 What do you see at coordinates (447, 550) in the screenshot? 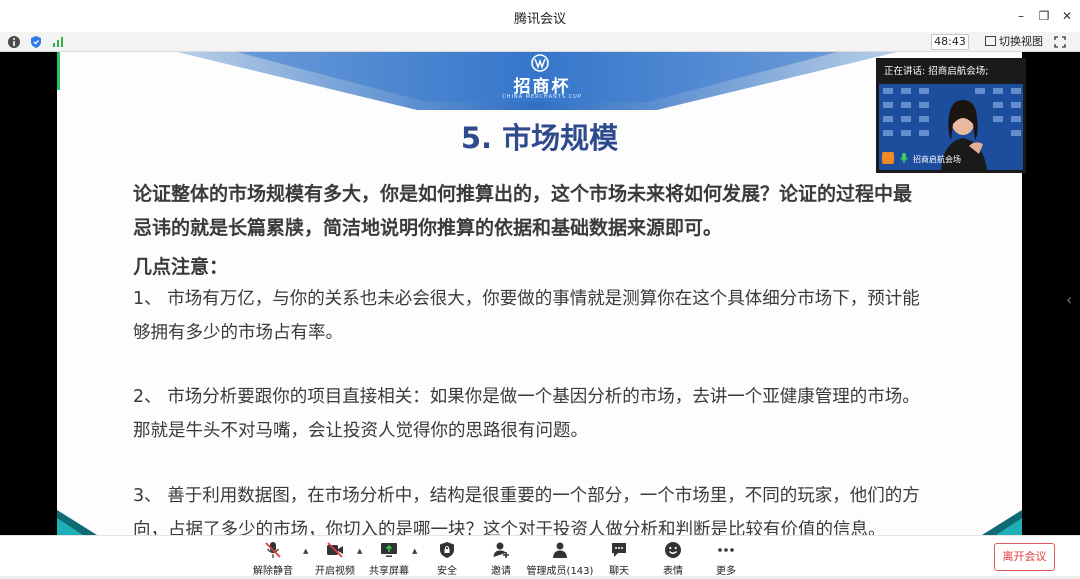
I see `shield-icon` at bounding box center [447, 550].